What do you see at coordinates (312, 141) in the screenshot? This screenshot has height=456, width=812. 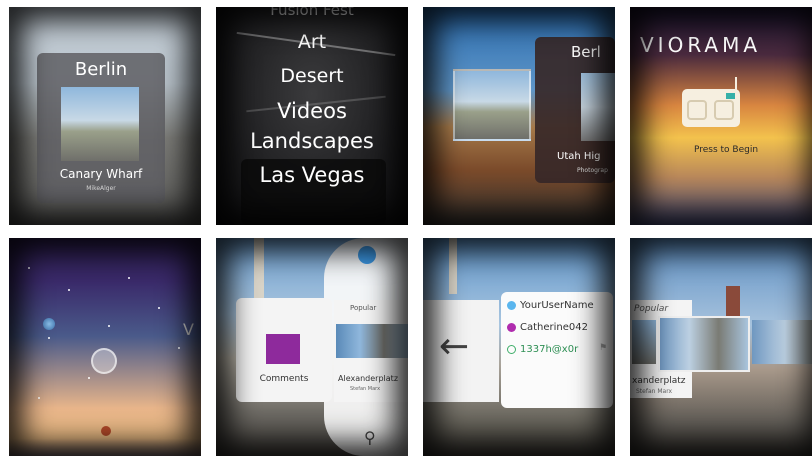 I see `menu-item-landscapes: Landscapes` at bounding box center [312, 141].